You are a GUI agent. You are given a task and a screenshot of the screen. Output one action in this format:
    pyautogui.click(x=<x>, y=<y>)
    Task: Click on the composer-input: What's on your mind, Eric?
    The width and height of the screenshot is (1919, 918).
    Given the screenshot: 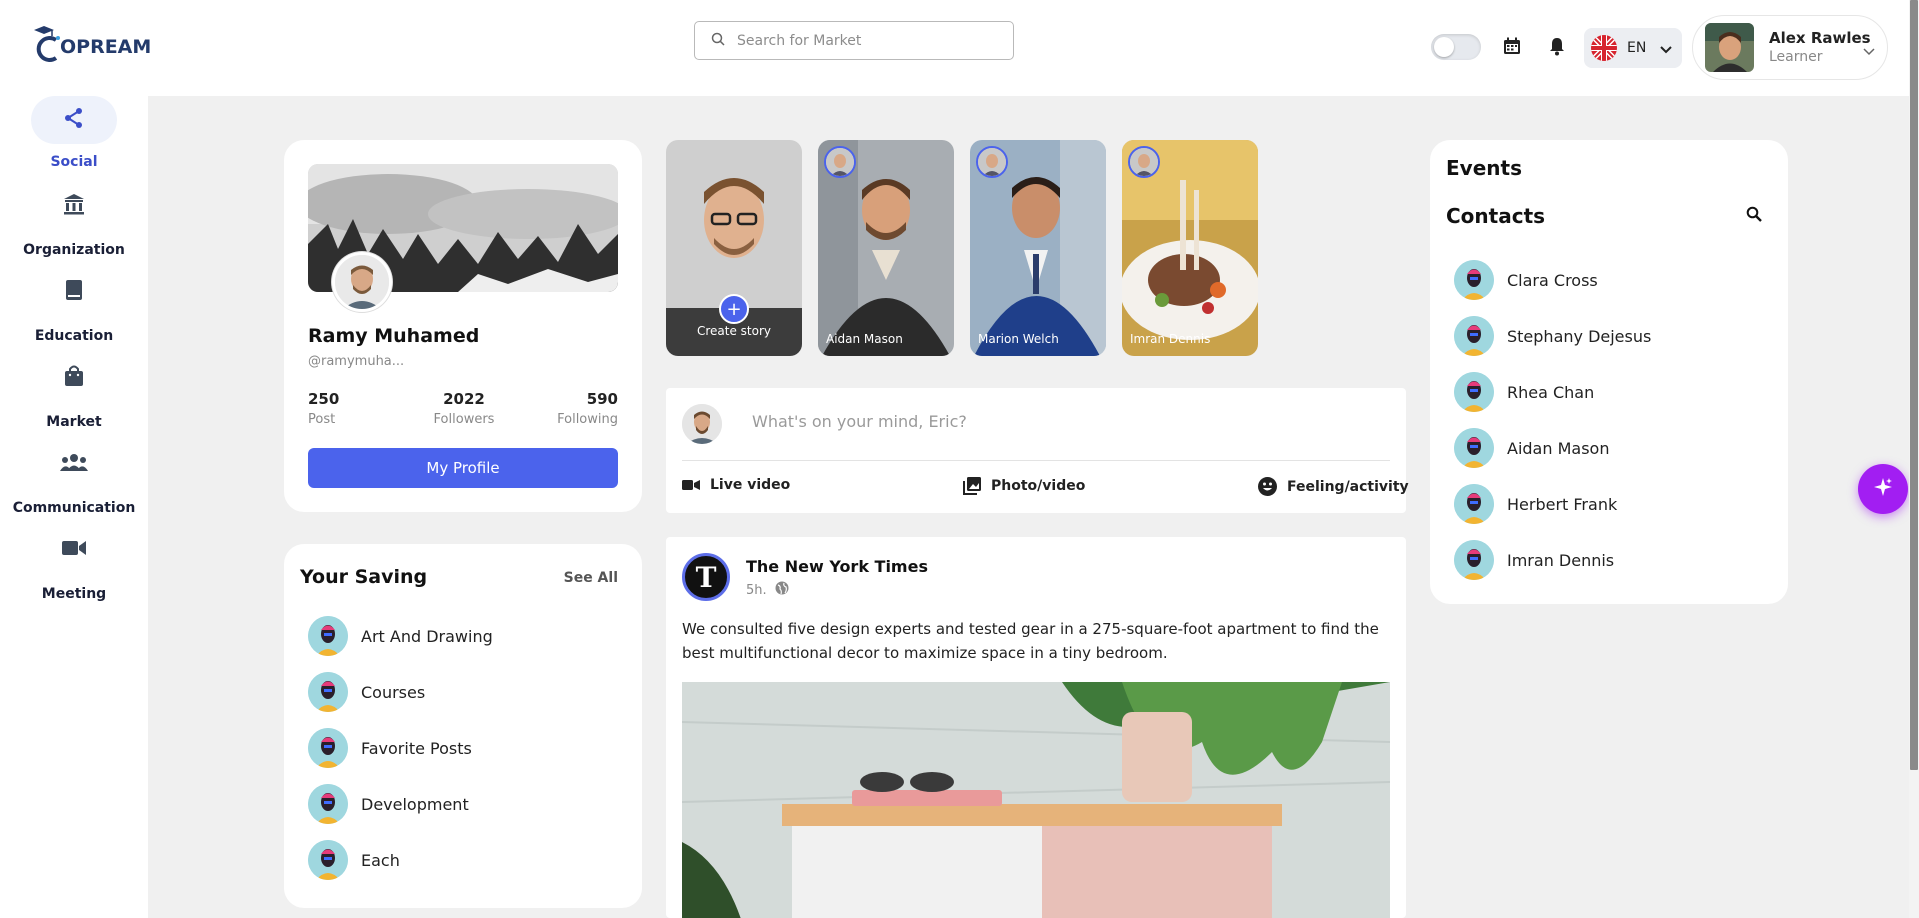 What is the action you would take?
    pyautogui.click(x=859, y=421)
    